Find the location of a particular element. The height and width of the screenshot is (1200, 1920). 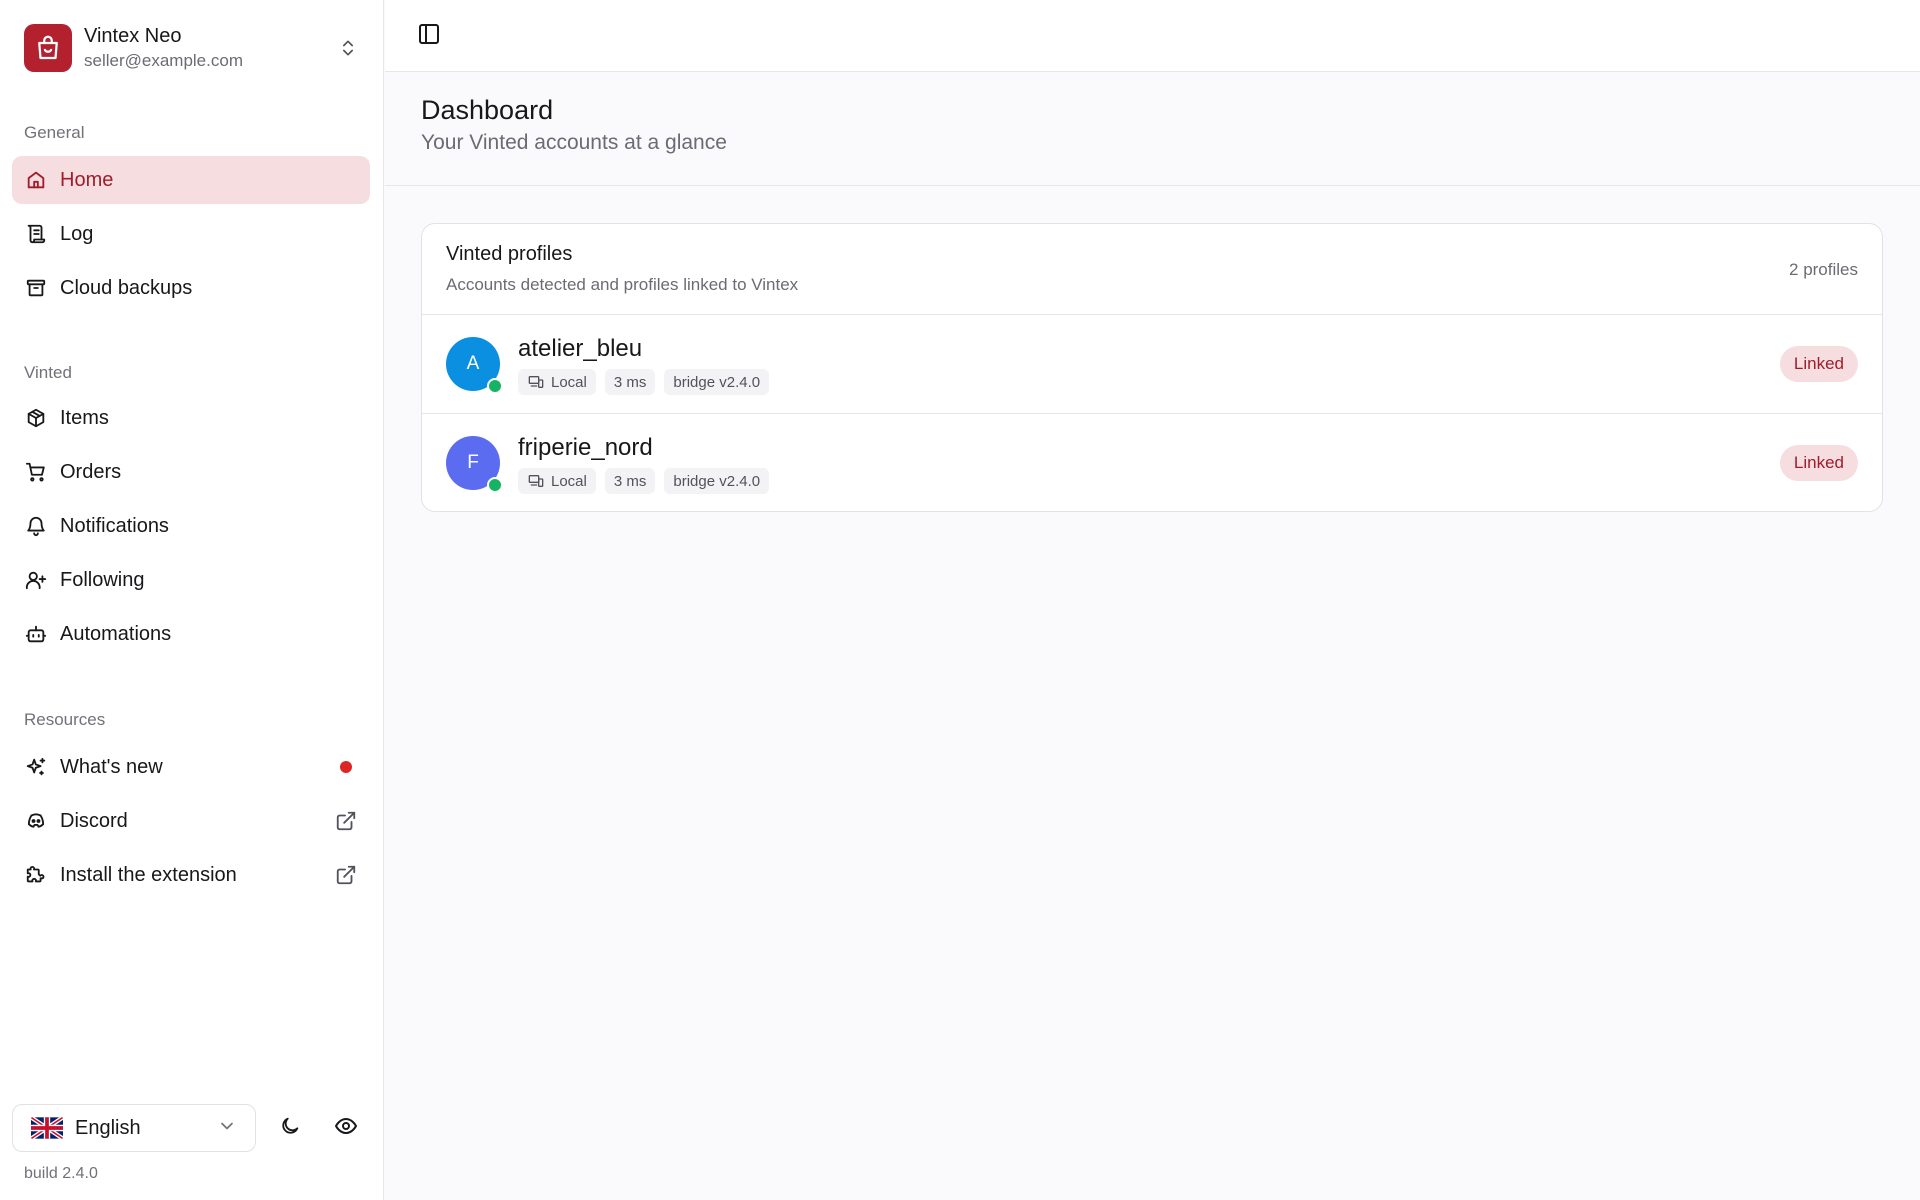

avatar: F is located at coordinates (474, 464).